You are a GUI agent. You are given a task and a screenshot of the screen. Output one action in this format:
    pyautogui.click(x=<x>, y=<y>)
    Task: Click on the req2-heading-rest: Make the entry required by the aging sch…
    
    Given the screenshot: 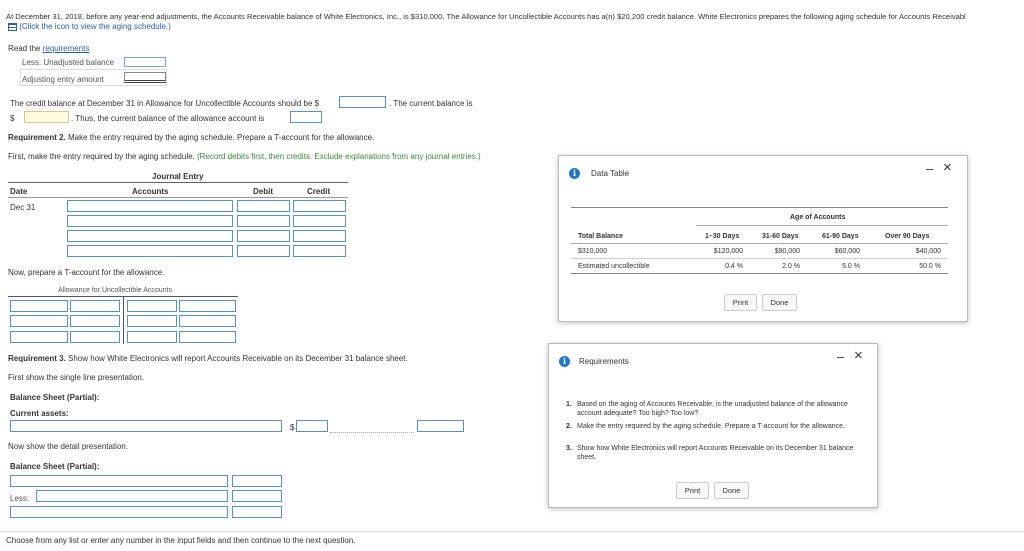 What is the action you would take?
    pyautogui.click(x=220, y=137)
    